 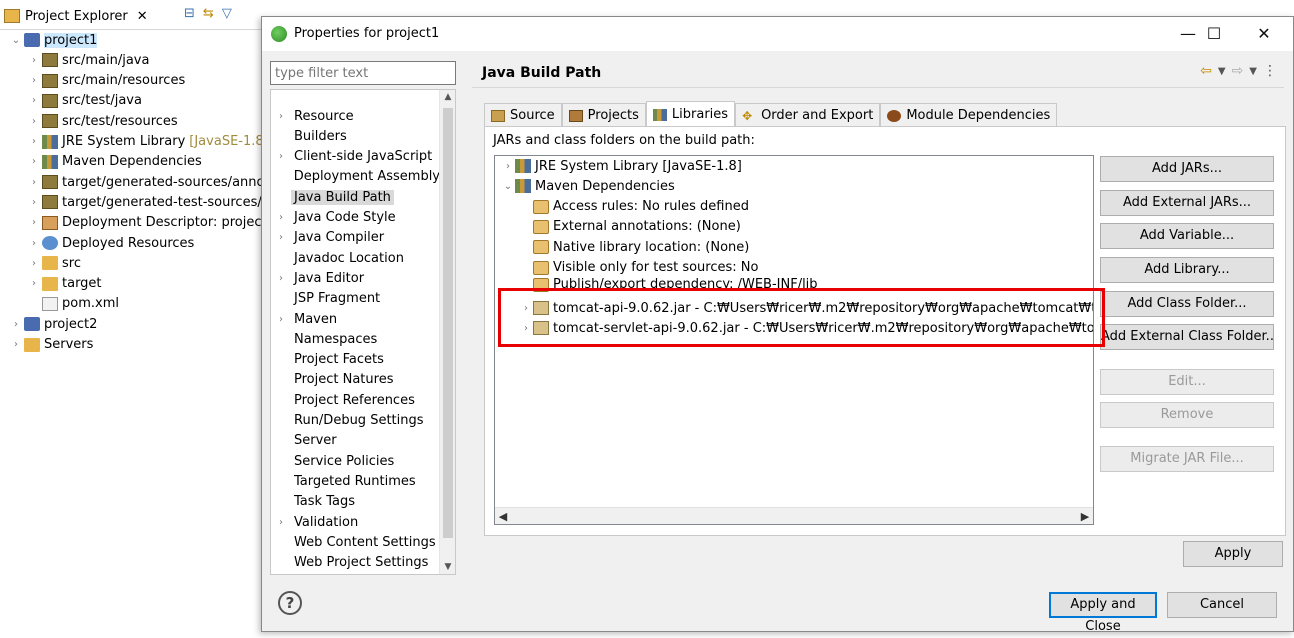 I want to click on property-page-item: Web Content Settings, so click(x=357, y=542).